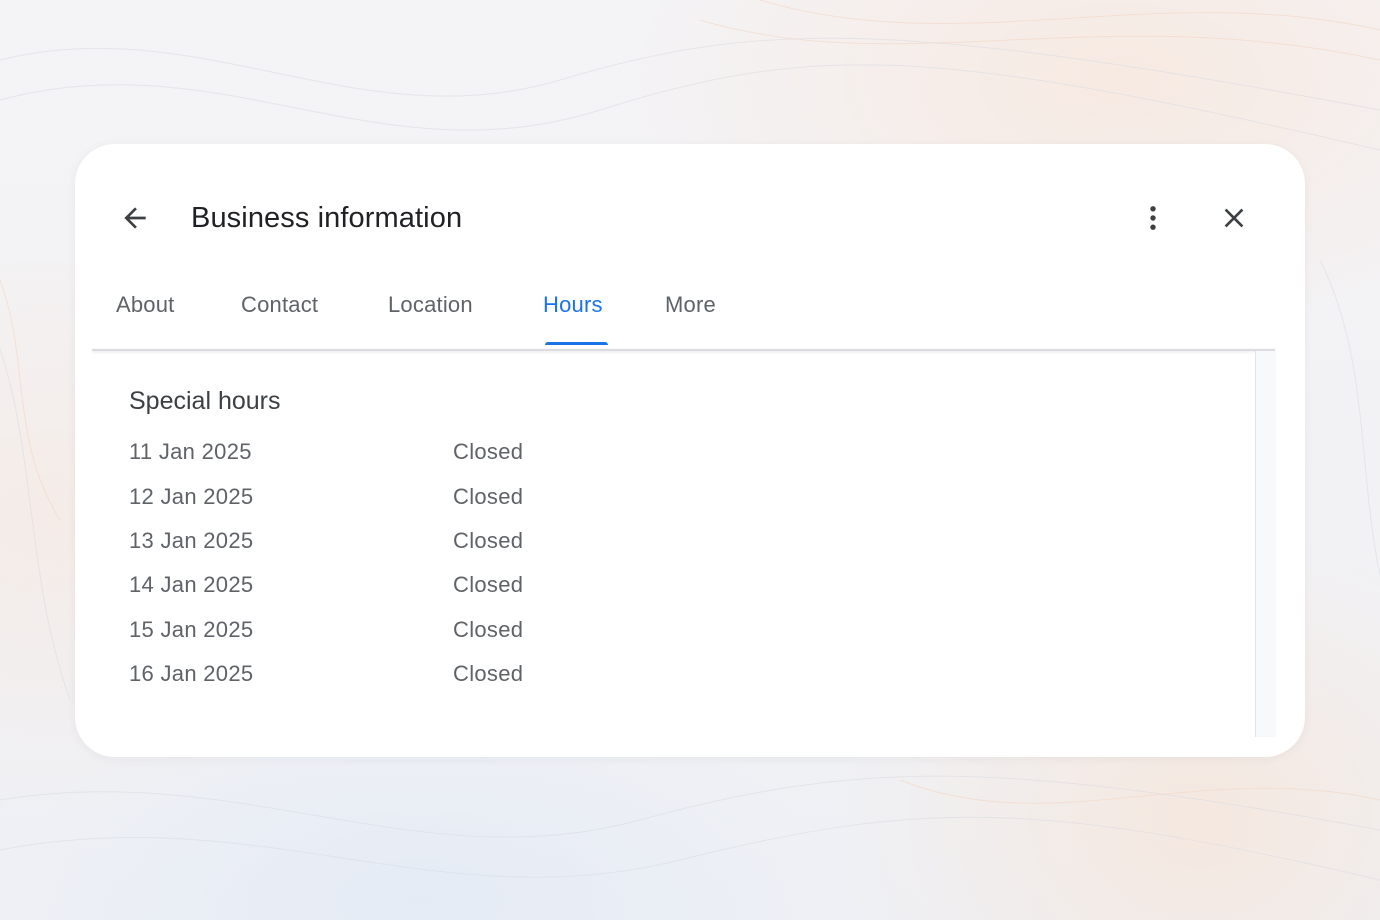 The image size is (1380, 920). What do you see at coordinates (1265, 544) in the screenshot?
I see `content-scrollbar` at bounding box center [1265, 544].